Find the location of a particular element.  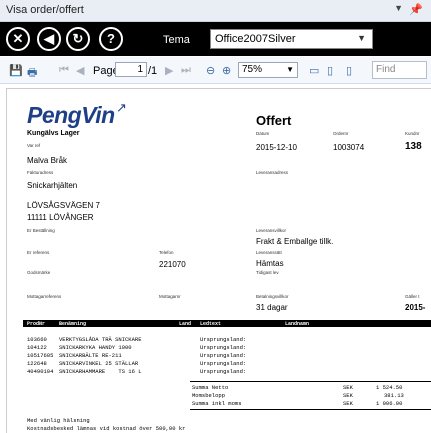

save-icon: 💾 is located at coordinates (16, 70).